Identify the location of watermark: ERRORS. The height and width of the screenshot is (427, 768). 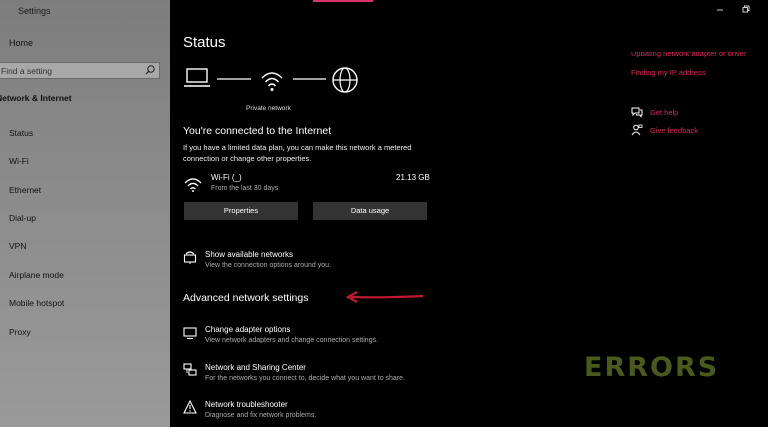
(652, 367).